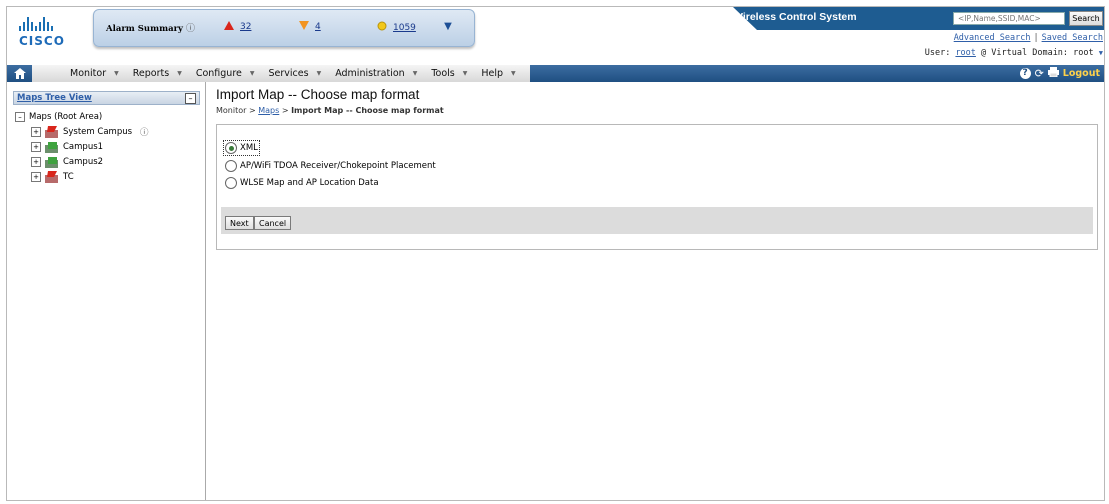 The image size is (1109, 504). What do you see at coordinates (1101, 53) in the screenshot?
I see `domain-dropdown-icon: ▼` at bounding box center [1101, 53].